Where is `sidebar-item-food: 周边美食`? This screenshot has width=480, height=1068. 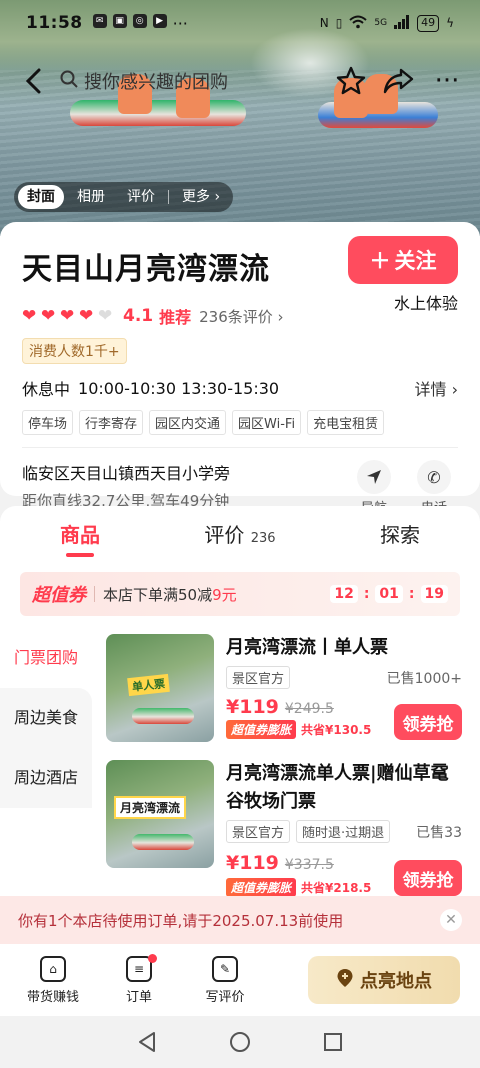 sidebar-item-food: 周边美食 is located at coordinates (46, 718).